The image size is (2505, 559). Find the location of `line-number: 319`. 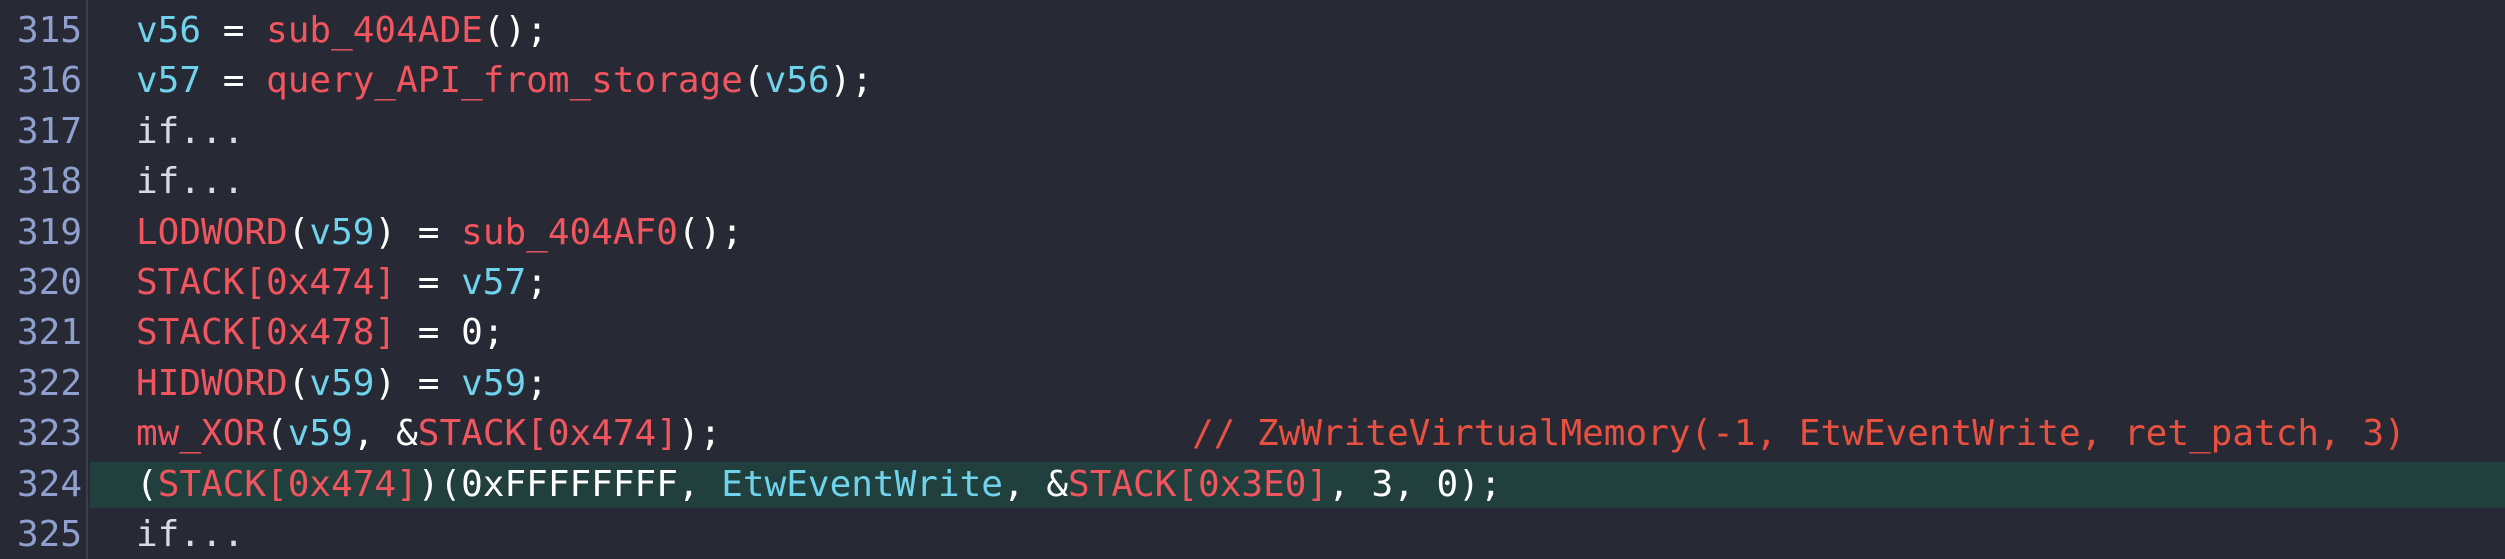

line-number: 319 is located at coordinates (49, 232).